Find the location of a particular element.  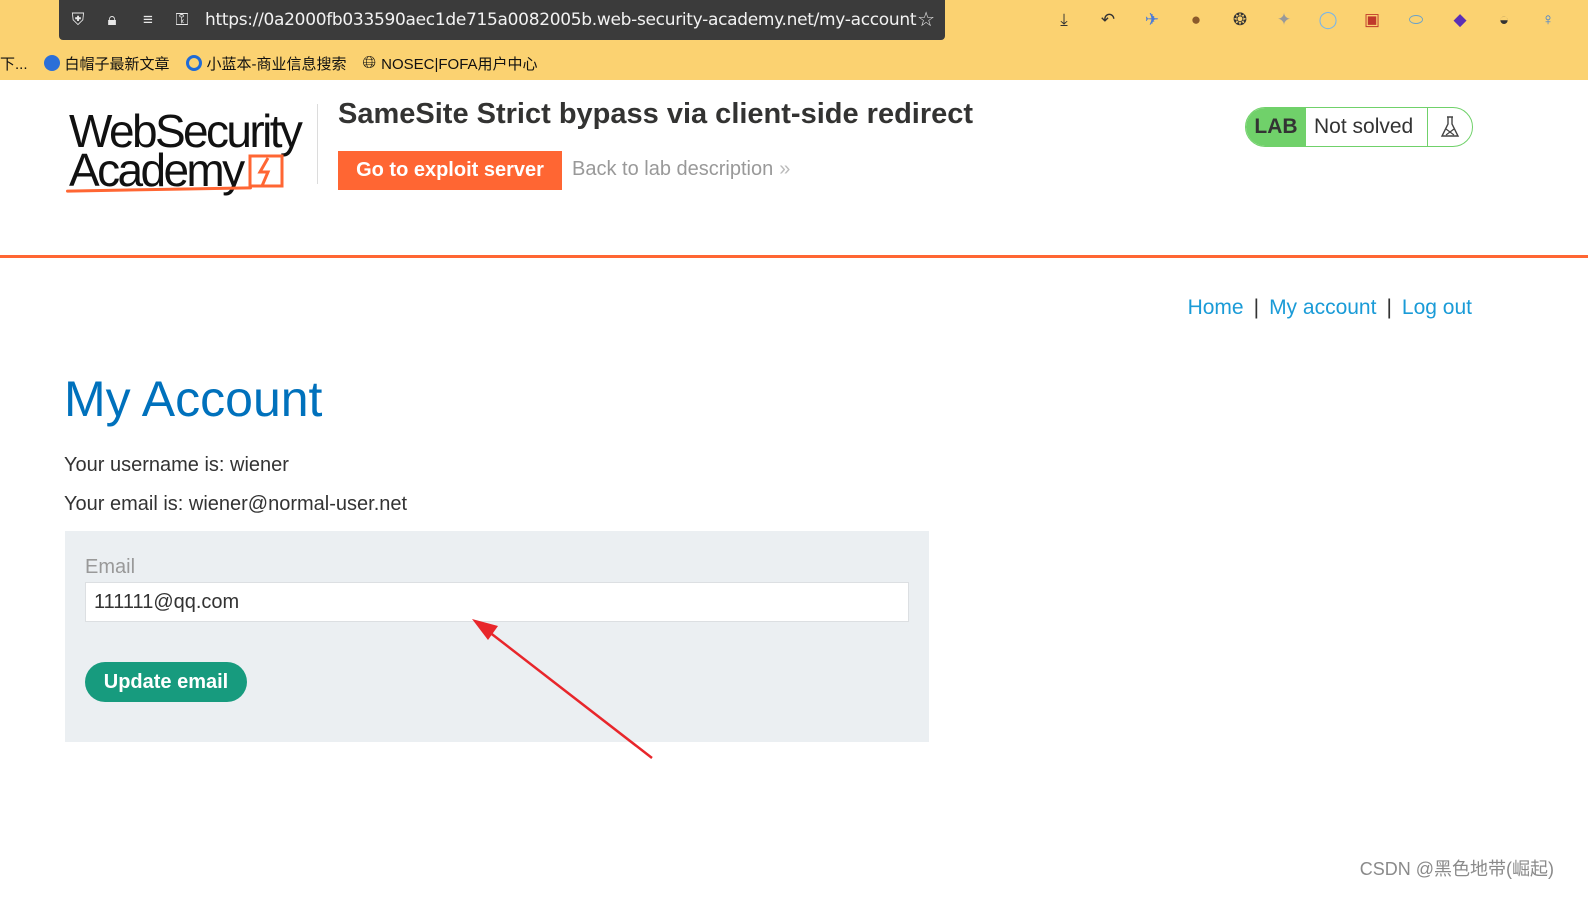

back-to-lab-description-link: Back to lab description» is located at coordinates (681, 169).